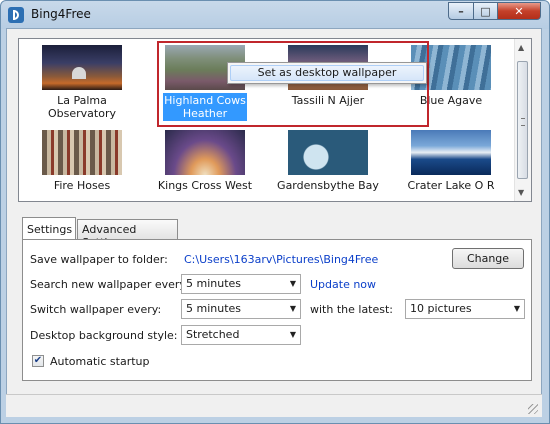 This screenshot has width=550, height=424. I want to click on thumbnail-kings-cross-west, so click(205, 152).